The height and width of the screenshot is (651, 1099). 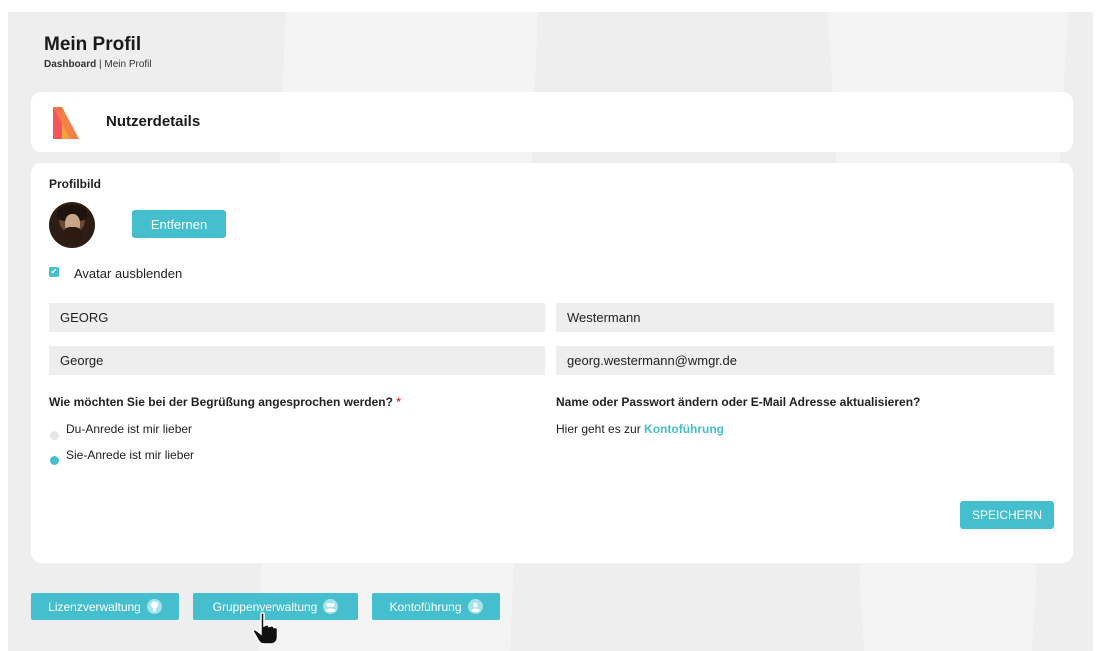 I want to click on section-title: Nutzerdetails, so click(x=153, y=121).